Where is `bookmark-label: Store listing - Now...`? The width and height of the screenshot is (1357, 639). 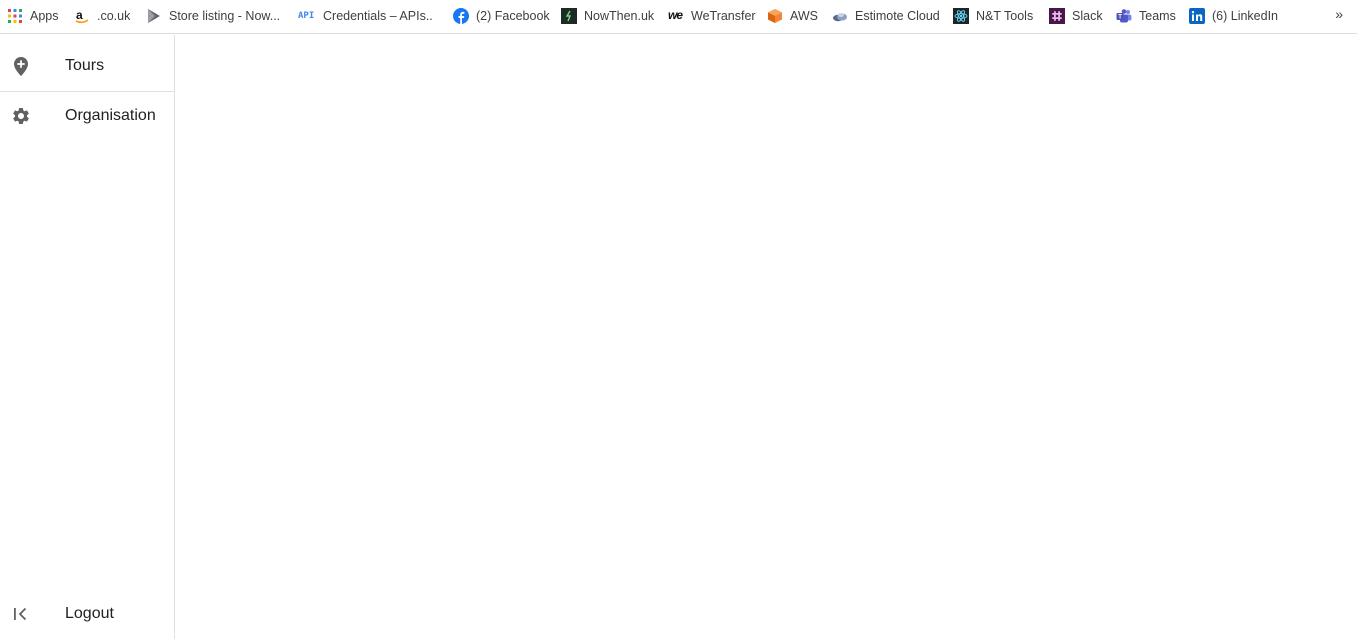 bookmark-label: Store listing - Now... is located at coordinates (224, 16).